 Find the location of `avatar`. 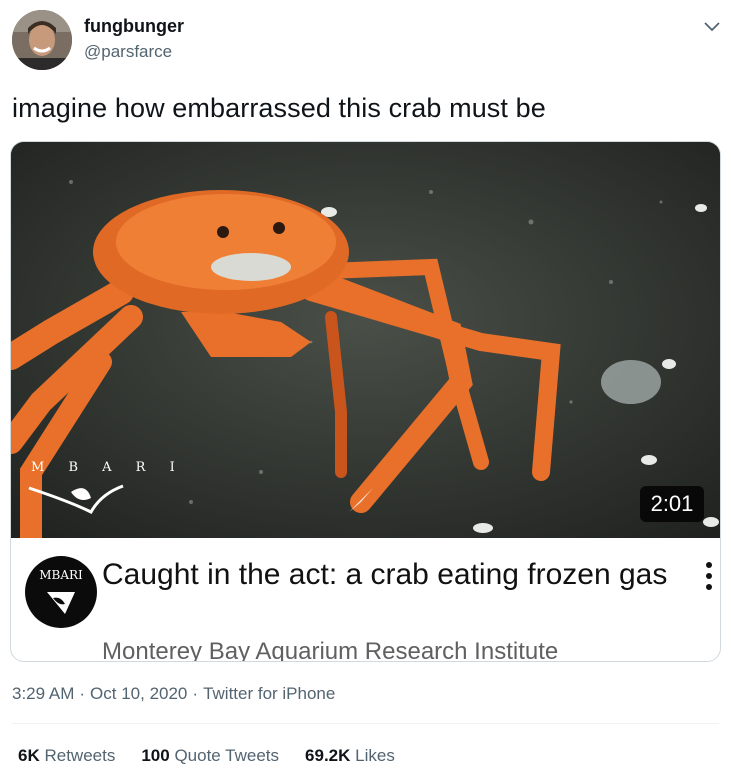

avatar is located at coordinates (42, 40).